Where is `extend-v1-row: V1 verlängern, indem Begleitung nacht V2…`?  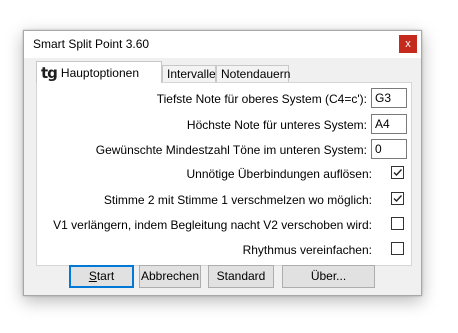 extend-v1-row: V1 verlängern, indem Begleitung nacht V2… is located at coordinates (224, 225).